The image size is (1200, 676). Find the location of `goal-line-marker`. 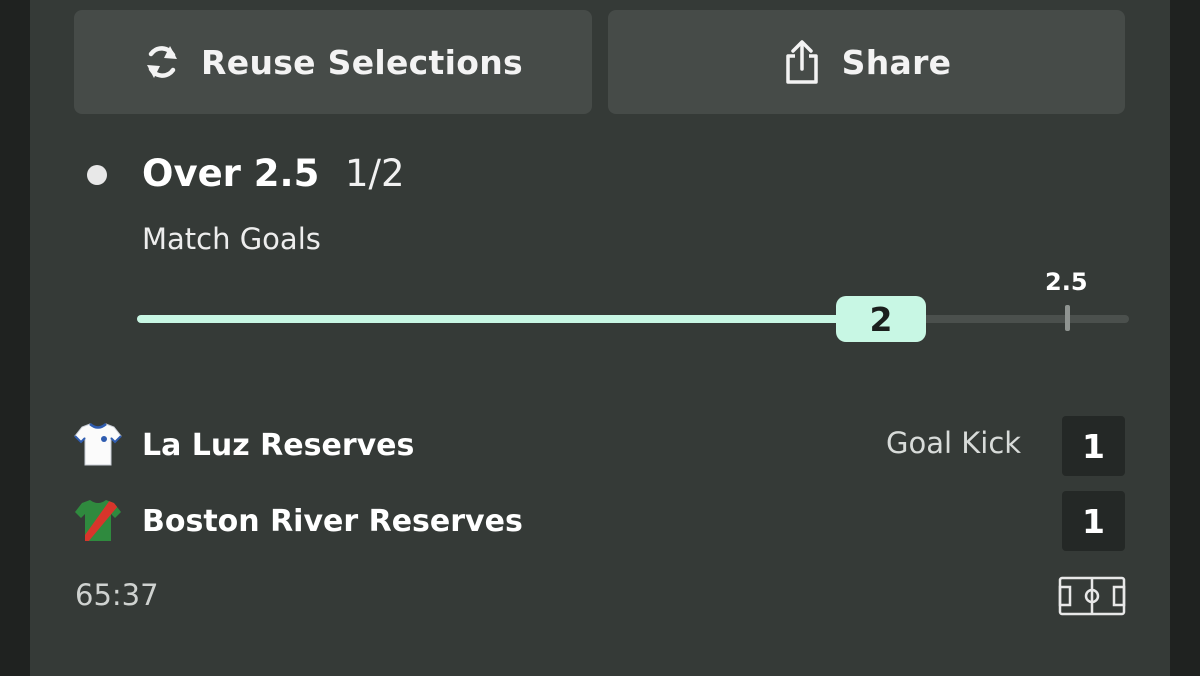

goal-line-marker is located at coordinates (1067, 318).